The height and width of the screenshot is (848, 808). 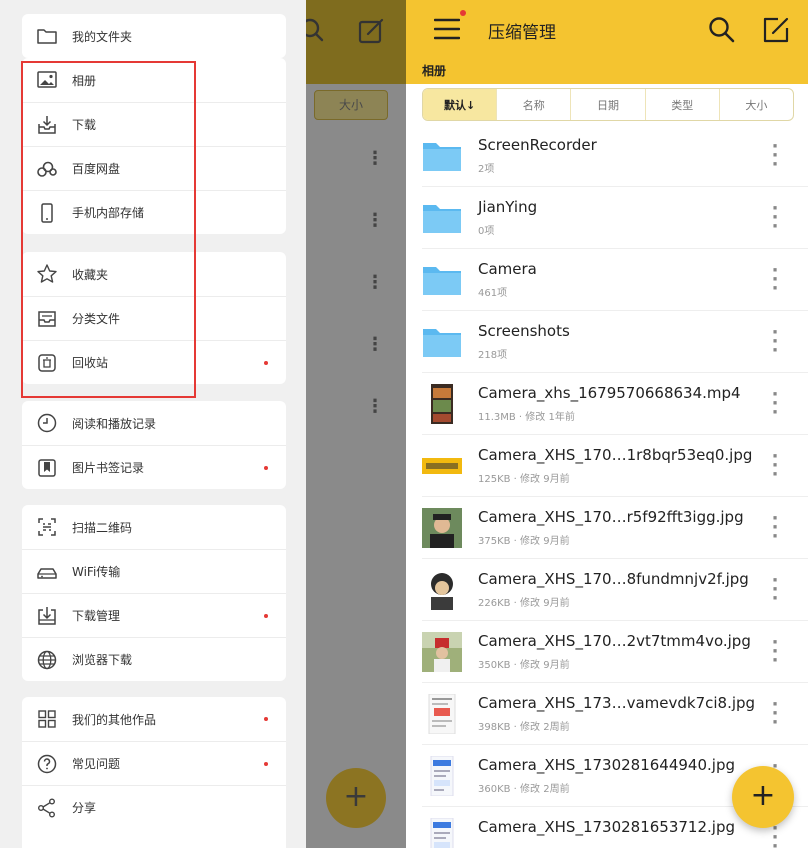 I want to click on sort-bar: 默认↓ 名称 日期 类型 大小, so click(x=608, y=104).